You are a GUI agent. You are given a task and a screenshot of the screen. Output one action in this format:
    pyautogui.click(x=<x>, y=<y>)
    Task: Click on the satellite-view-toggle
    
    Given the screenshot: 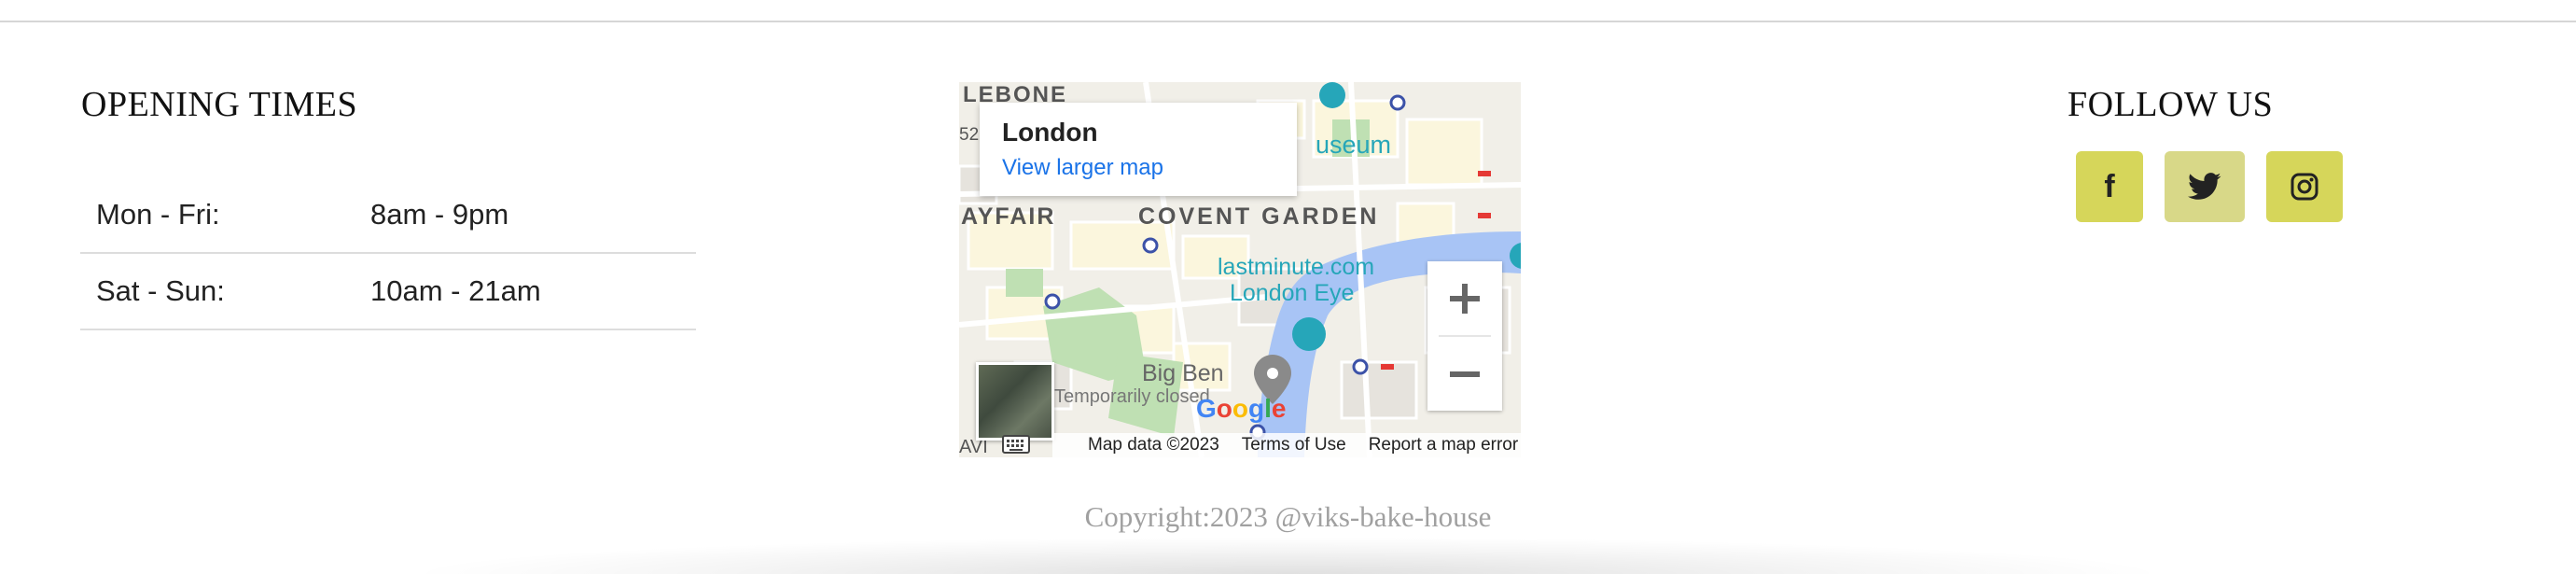 What is the action you would take?
    pyautogui.click(x=1015, y=401)
    